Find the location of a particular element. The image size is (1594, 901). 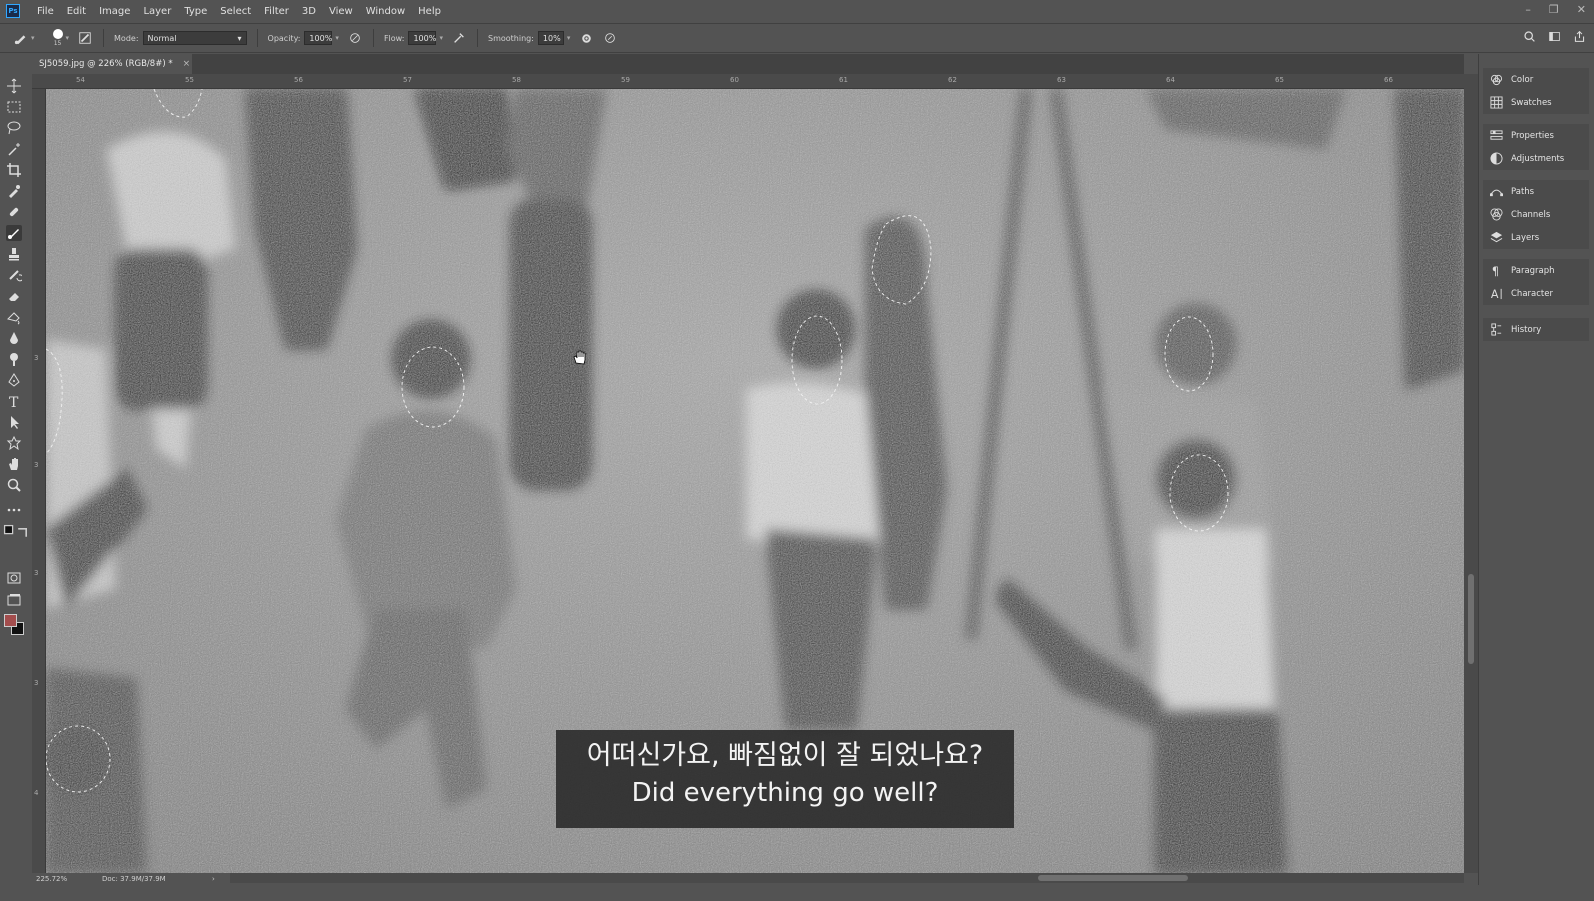

marquee-tool-icon is located at coordinates (14, 107).